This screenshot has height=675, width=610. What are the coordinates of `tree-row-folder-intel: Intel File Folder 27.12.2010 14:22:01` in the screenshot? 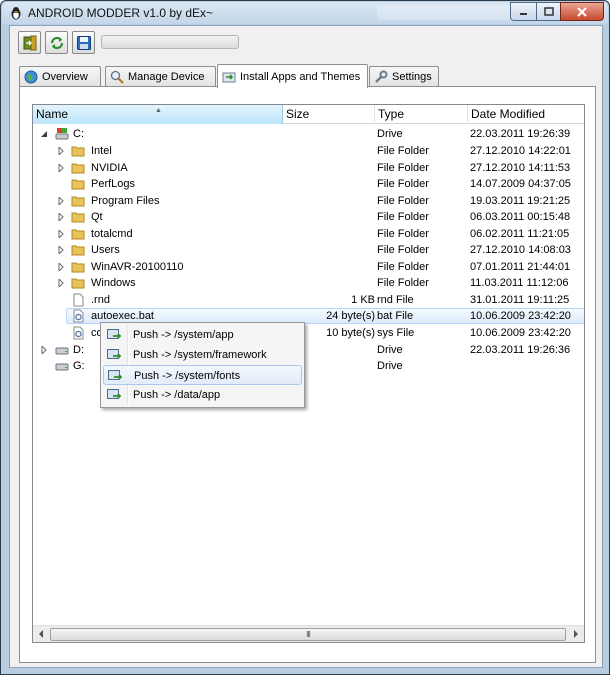 It's located at (308, 151).